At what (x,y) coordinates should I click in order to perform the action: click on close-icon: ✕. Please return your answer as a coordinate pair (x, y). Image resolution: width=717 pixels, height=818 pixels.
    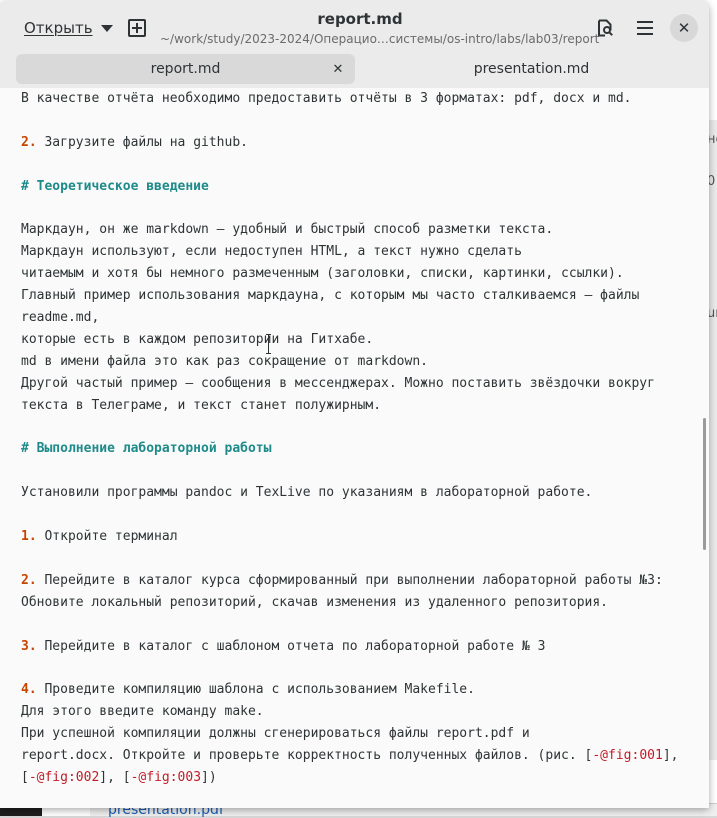
    Looking at the image, I should click on (684, 28).